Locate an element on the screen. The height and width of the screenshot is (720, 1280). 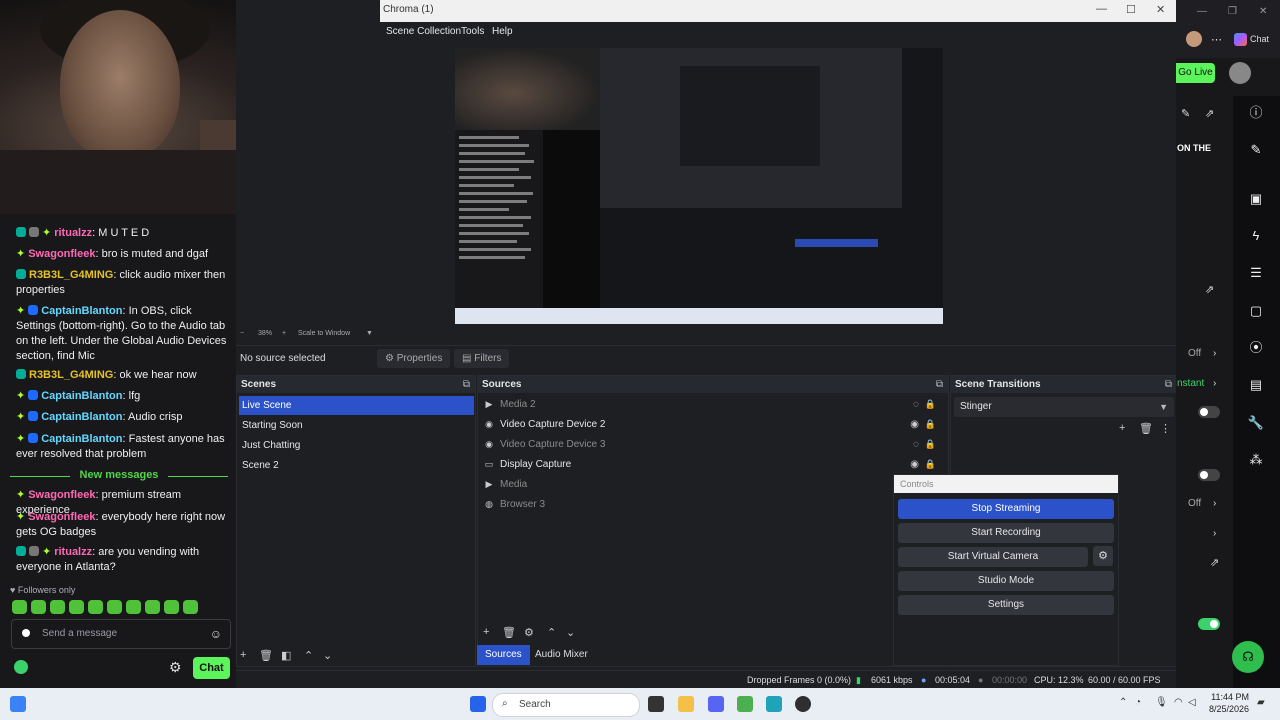
emoji-icon: ☺ is located at coordinates (216, 634).